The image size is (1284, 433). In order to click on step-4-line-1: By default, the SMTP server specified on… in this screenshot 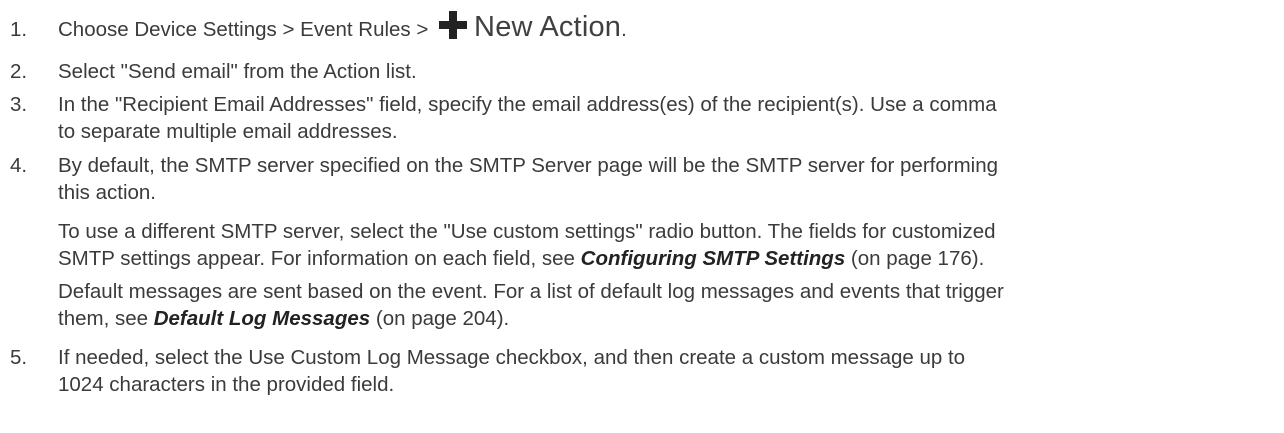, I will do `click(528, 165)`.